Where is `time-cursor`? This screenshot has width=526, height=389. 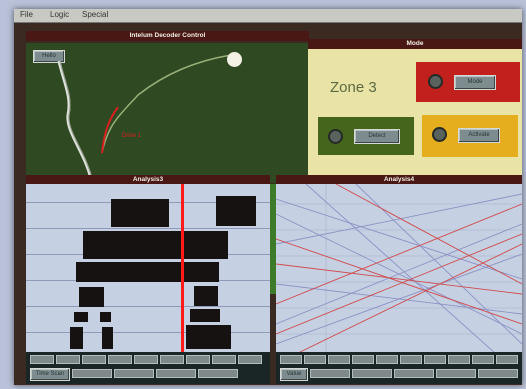 time-cursor is located at coordinates (182, 269).